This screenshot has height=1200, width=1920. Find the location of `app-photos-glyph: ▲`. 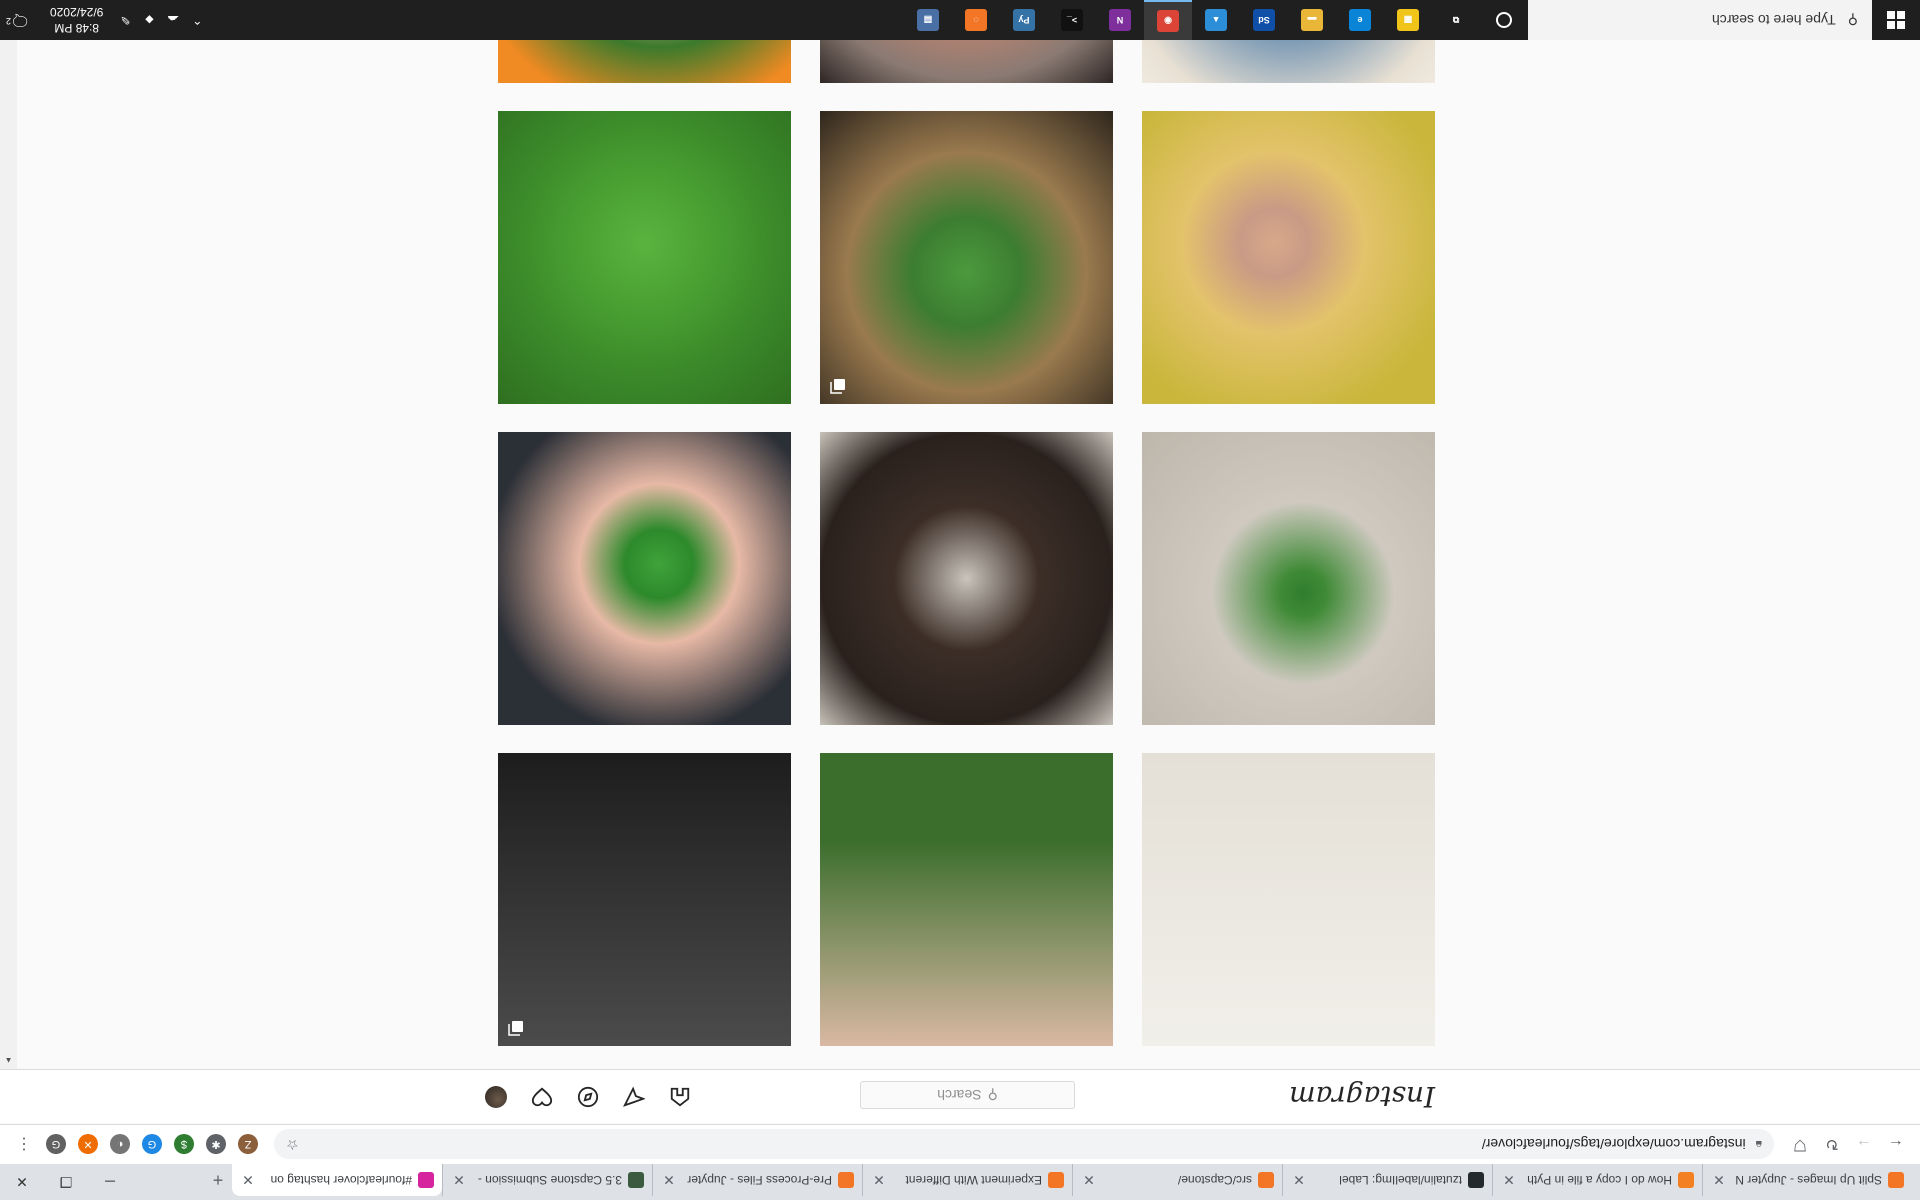

app-photos-glyph: ▲ is located at coordinates (1216, 20).